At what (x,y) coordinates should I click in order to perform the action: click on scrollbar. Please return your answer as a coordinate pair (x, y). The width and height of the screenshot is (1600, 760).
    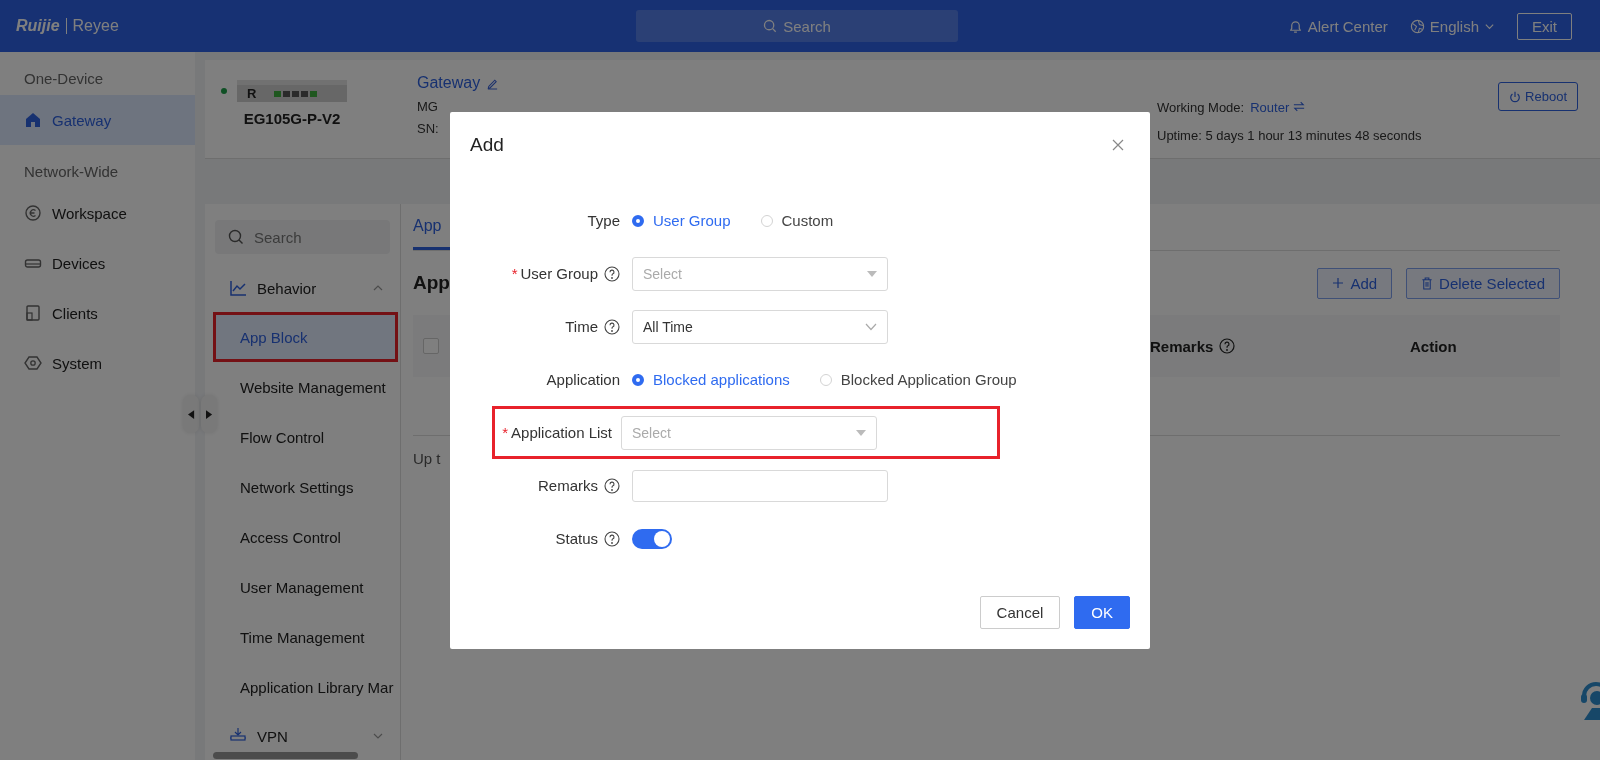
    Looking at the image, I should click on (285, 755).